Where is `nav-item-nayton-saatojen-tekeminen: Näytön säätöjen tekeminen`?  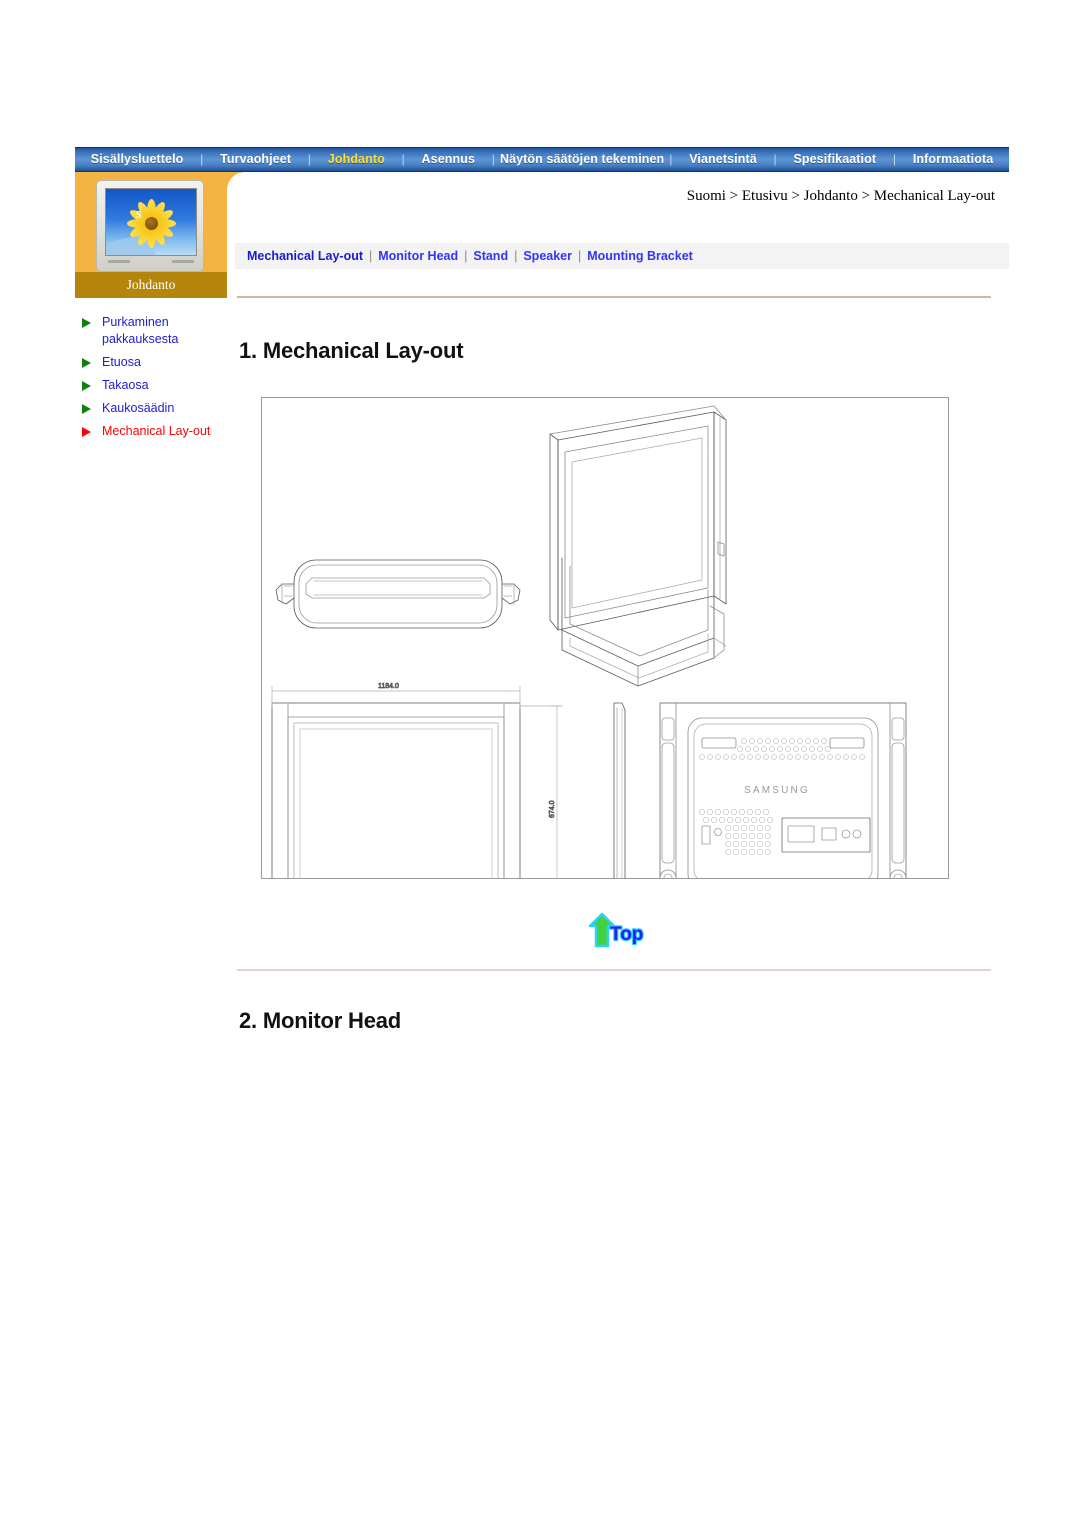 nav-item-nayton-saatojen-tekeminen: Näytön säätöjen tekeminen is located at coordinates (582, 159).